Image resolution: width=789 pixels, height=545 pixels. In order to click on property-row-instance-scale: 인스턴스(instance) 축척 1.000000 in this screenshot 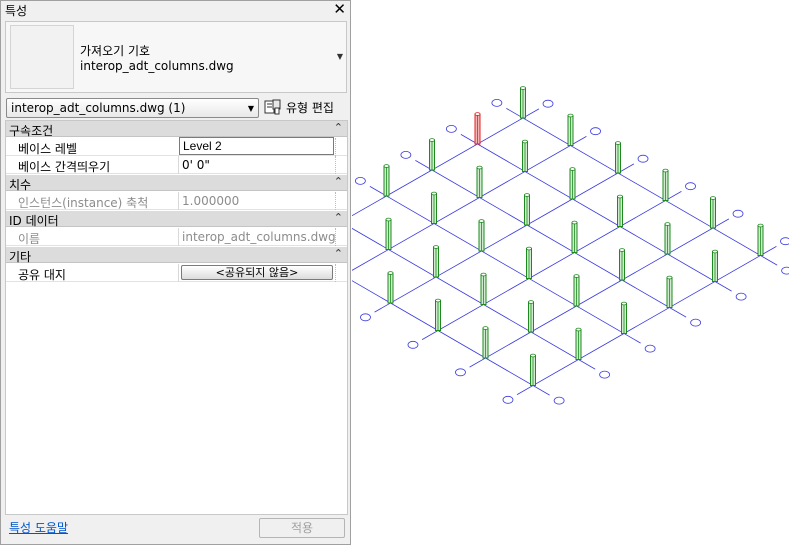, I will do `click(176, 201)`.